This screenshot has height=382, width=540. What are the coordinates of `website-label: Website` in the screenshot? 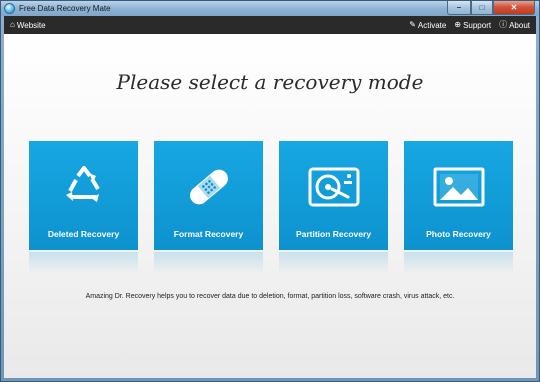 It's located at (31, 25).